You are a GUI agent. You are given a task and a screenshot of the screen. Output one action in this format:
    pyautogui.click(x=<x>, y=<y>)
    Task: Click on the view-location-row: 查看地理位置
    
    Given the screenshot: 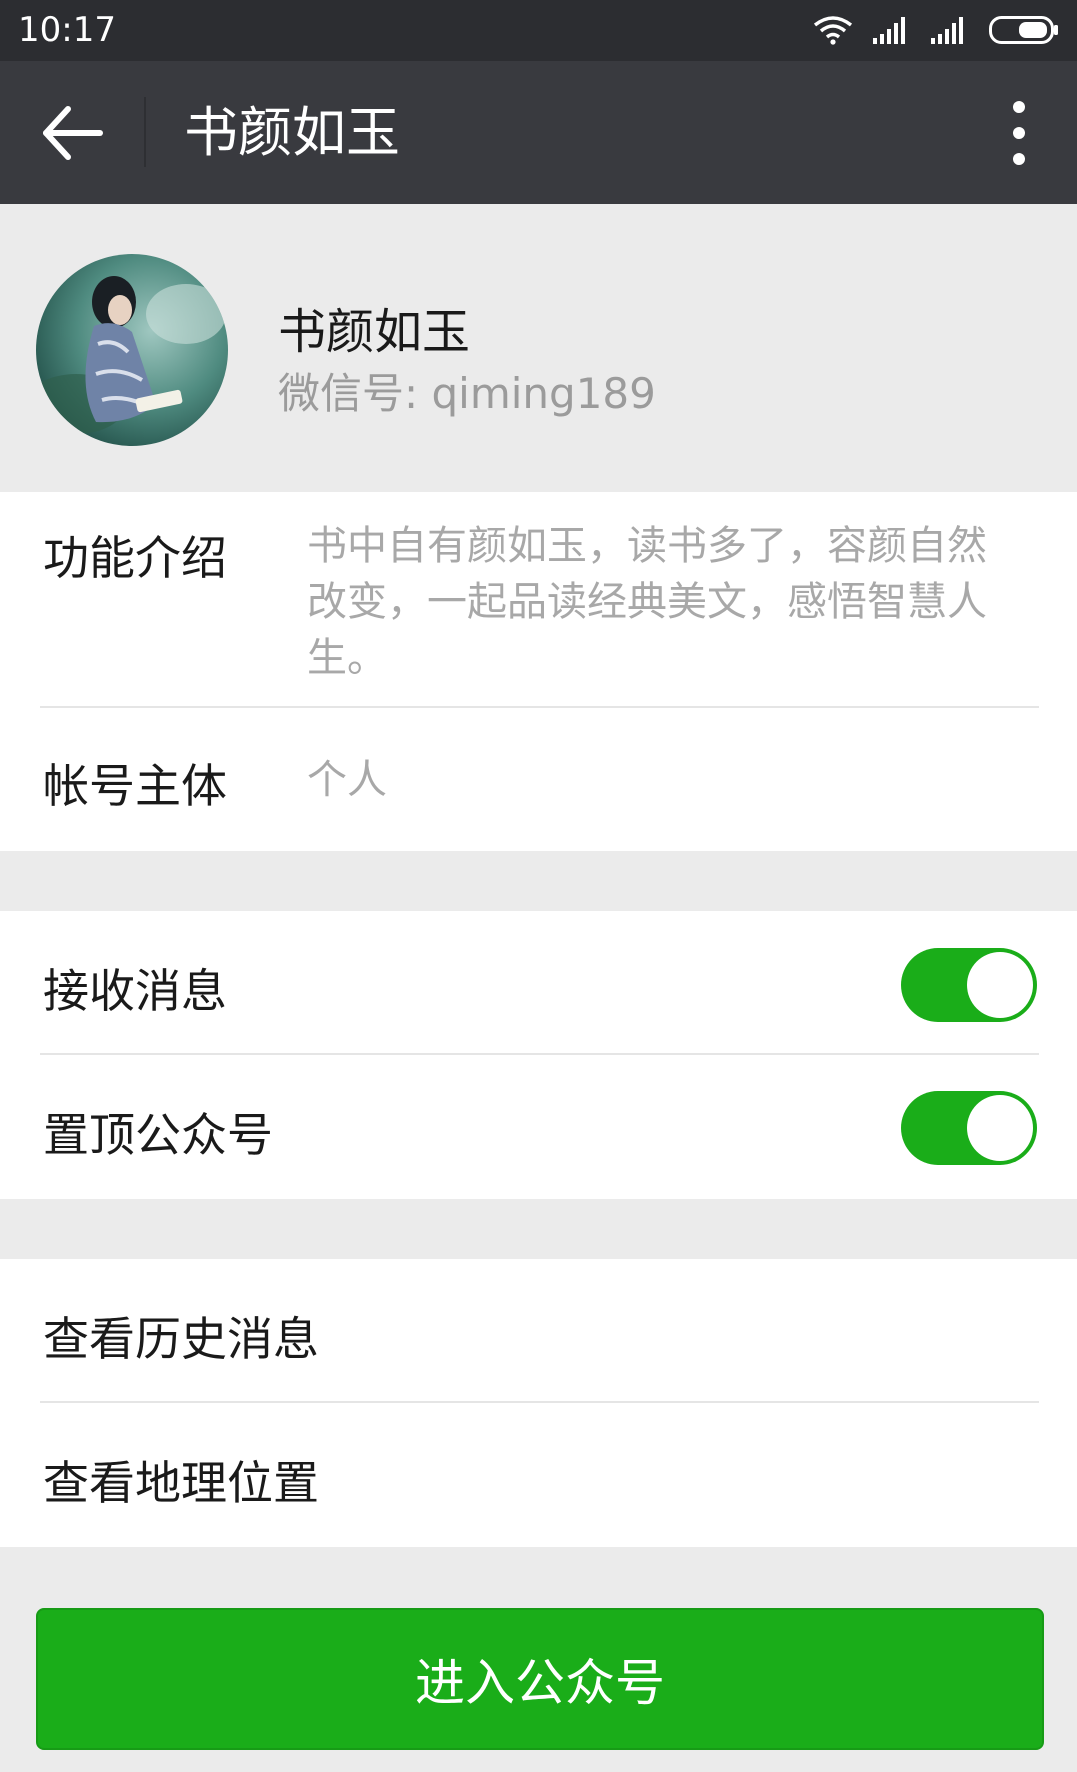 What is the action you would take?
    pyautogui.click(x=538, y=1475)
    